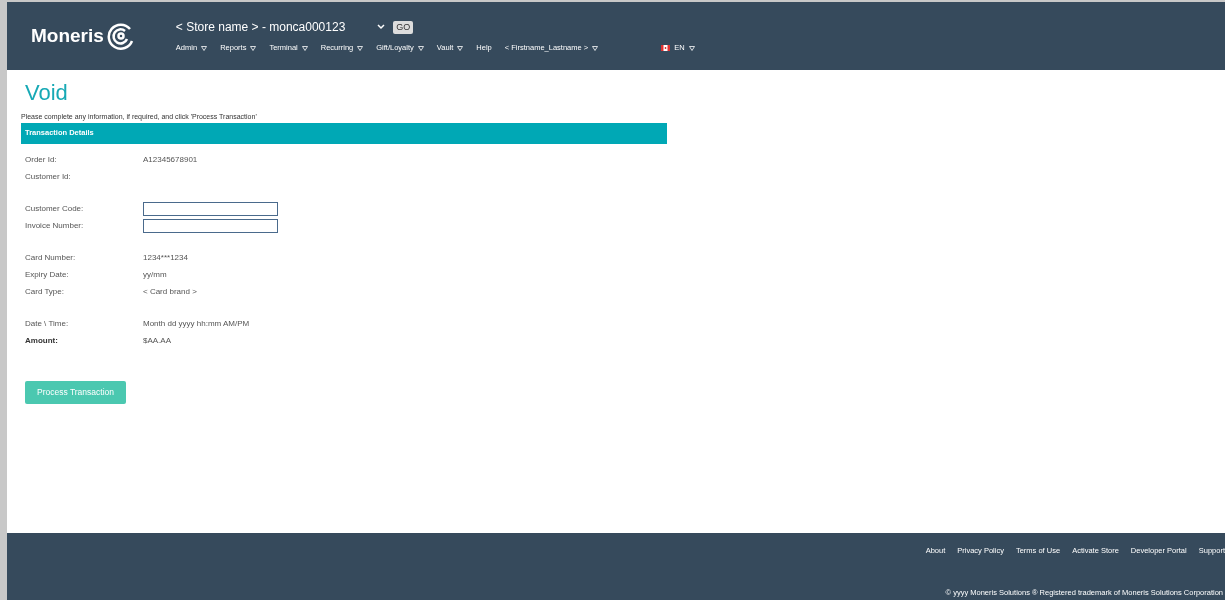 This screenshot has height=600, width=1225. Describe the element at coordinates (67, 35) in the screenshot. I see `logo-text: Moneris` at that location.